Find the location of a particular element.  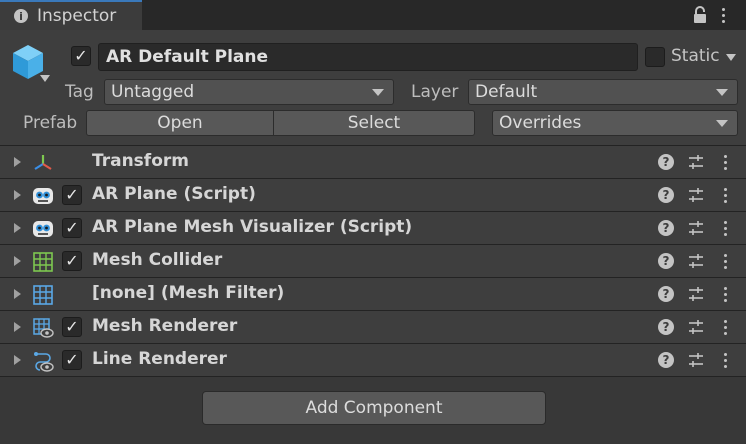

component-mesh-filter: [none] (Mesh Filter) ? is located at coordinates (373, 294).